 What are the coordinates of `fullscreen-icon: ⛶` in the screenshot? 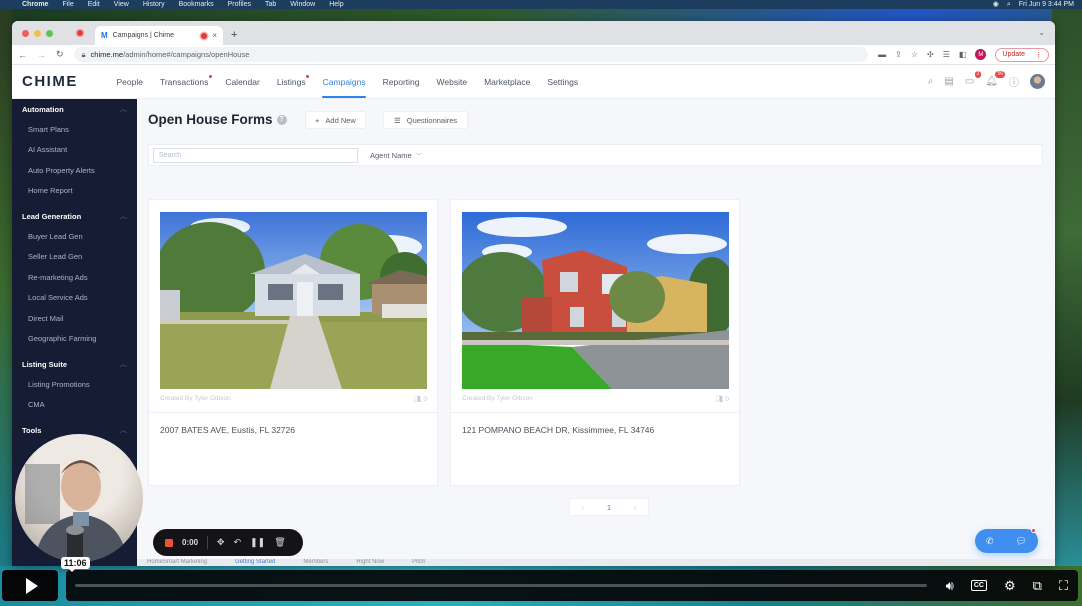 It's located at (1063, 586).